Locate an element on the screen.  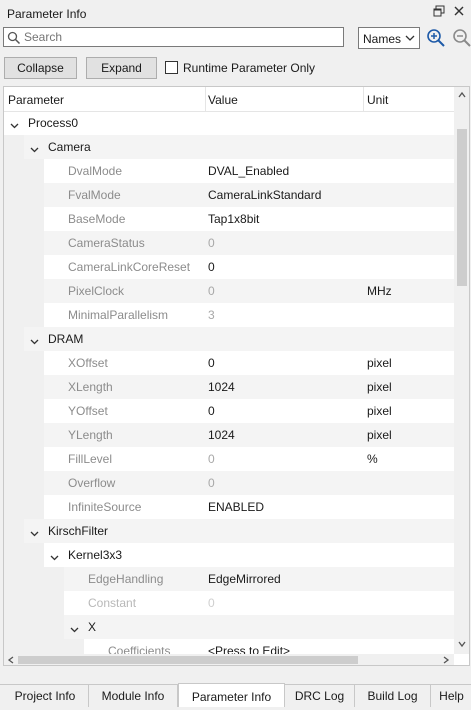
search-field is located at coordinates (173, 37).